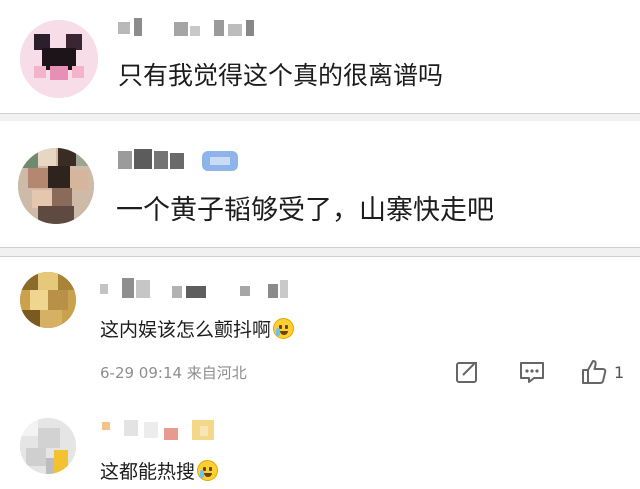 Image resolution: width=640 pixels, height=489 pixels. I want to click on thumbs-up-icon, so click(594, 372).